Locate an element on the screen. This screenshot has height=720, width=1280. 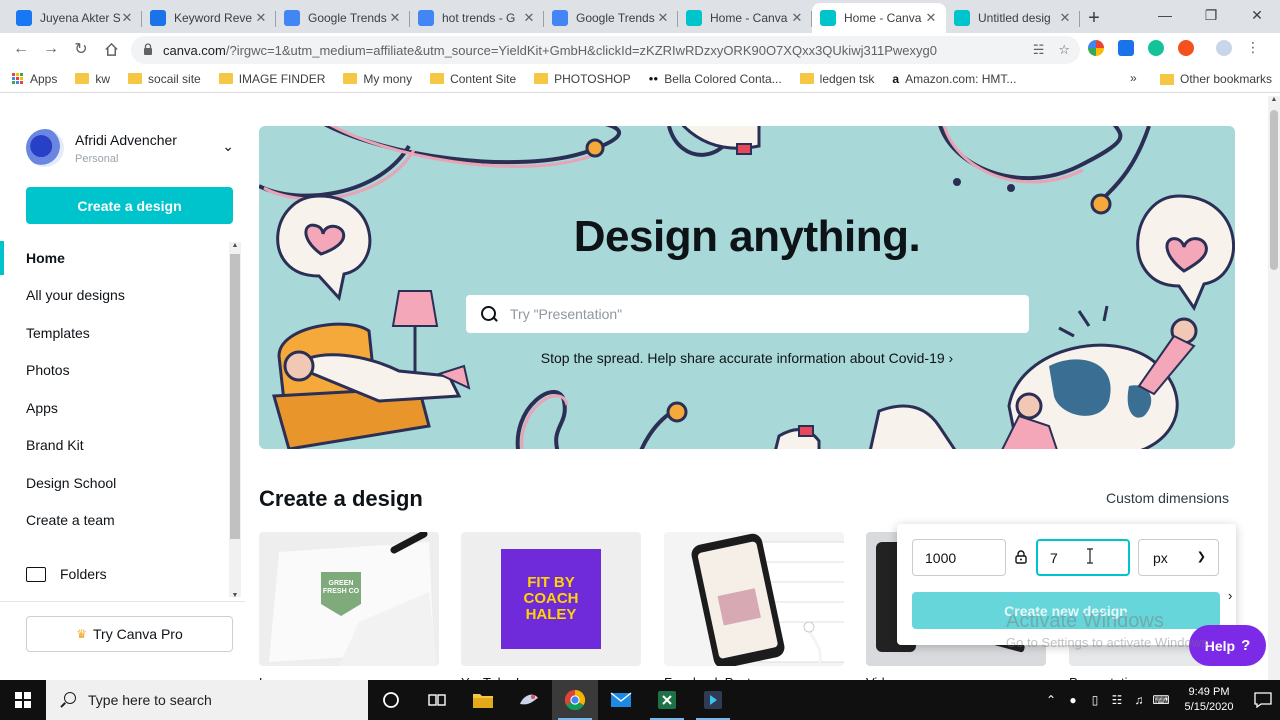
custom-dimensions-link: Custom dimensions is located at coordinates (1167, 498).